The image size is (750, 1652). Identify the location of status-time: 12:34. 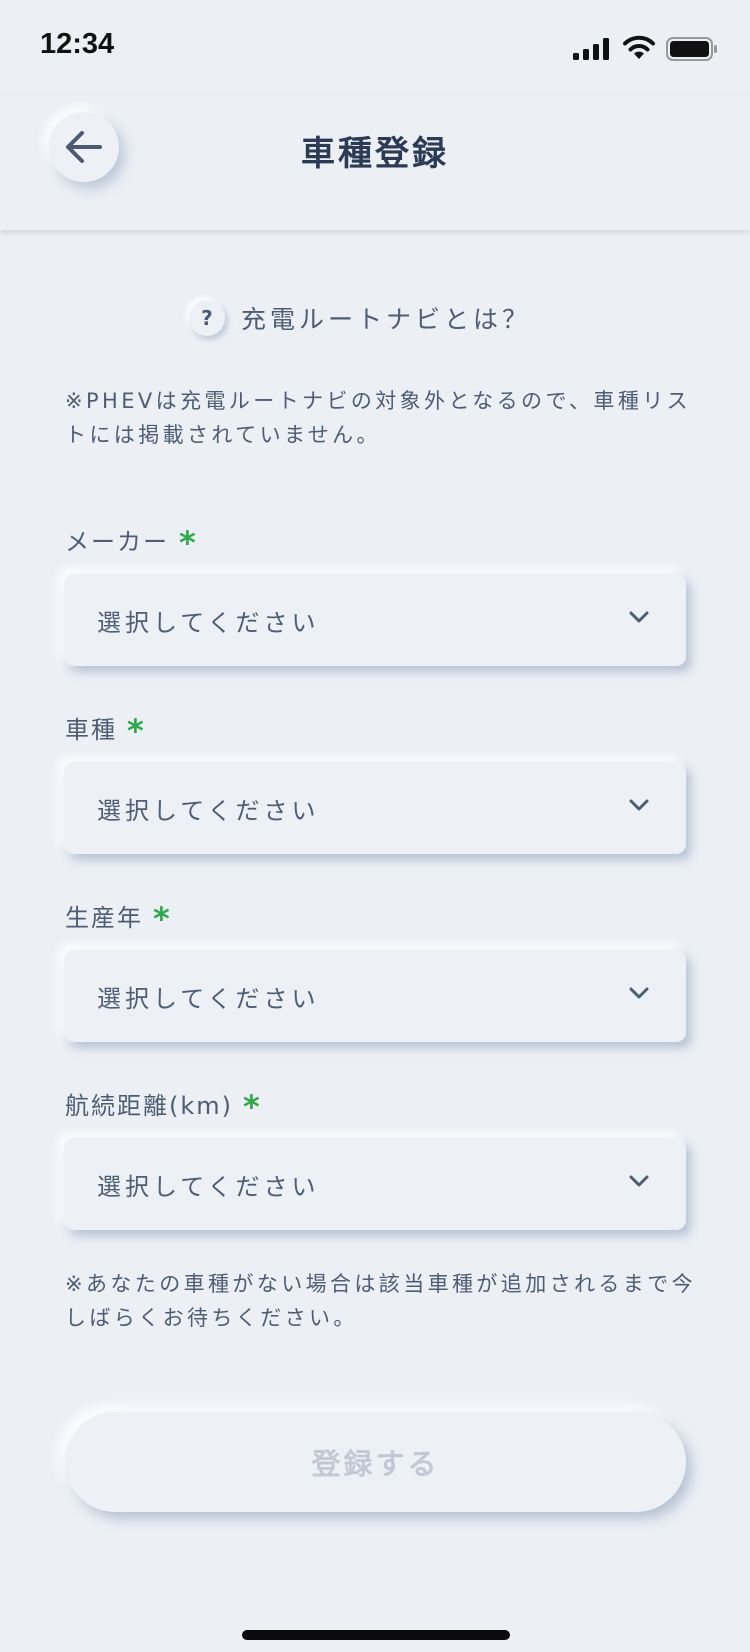
(77, 44).